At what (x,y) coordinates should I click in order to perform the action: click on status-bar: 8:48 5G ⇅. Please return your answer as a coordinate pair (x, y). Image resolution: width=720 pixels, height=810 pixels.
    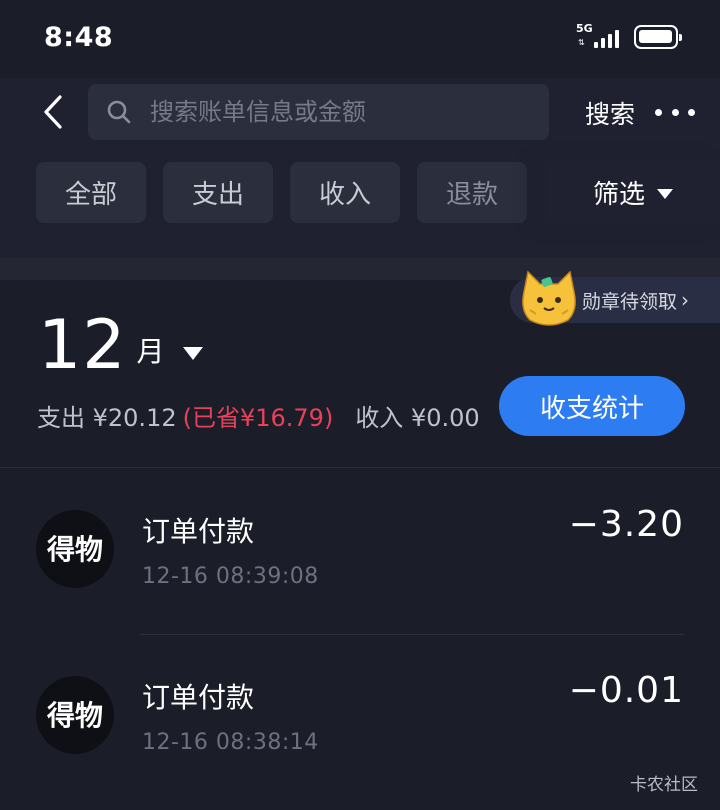
    Looking at the image, I should click on (360, 39).